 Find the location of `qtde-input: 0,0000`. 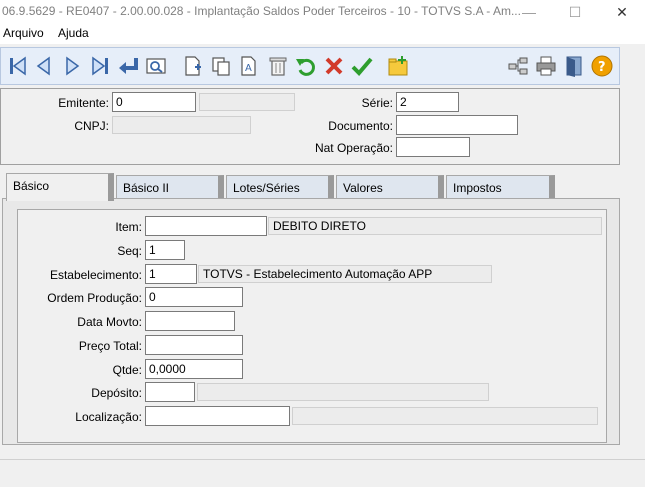

qtde-input: 0,0000 is located at coordinates (194, 369).